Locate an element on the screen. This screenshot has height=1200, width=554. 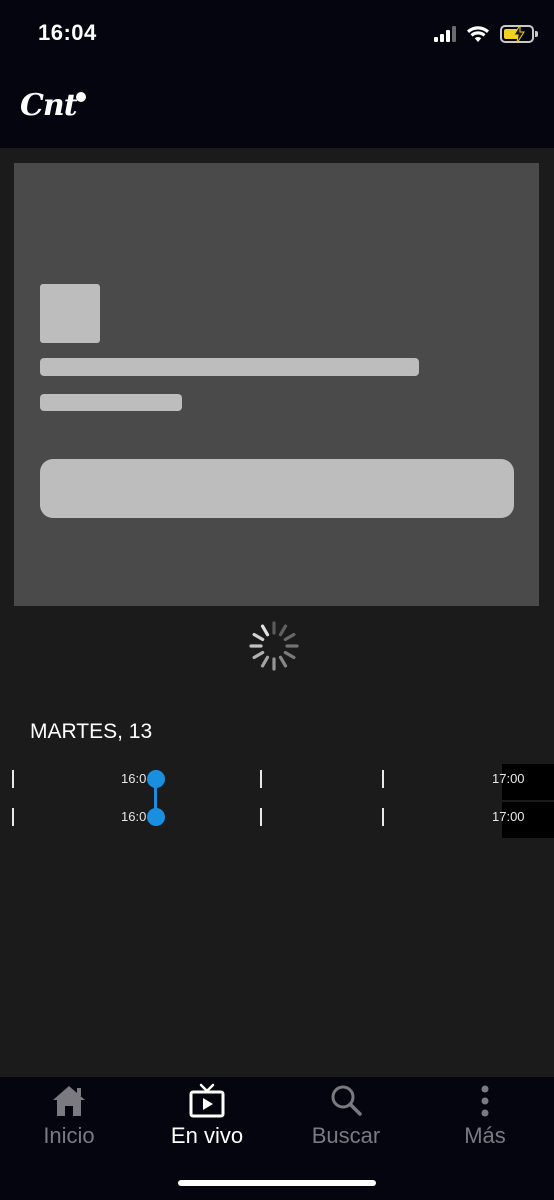
home-indicator is located at coordinates (277, 1183).